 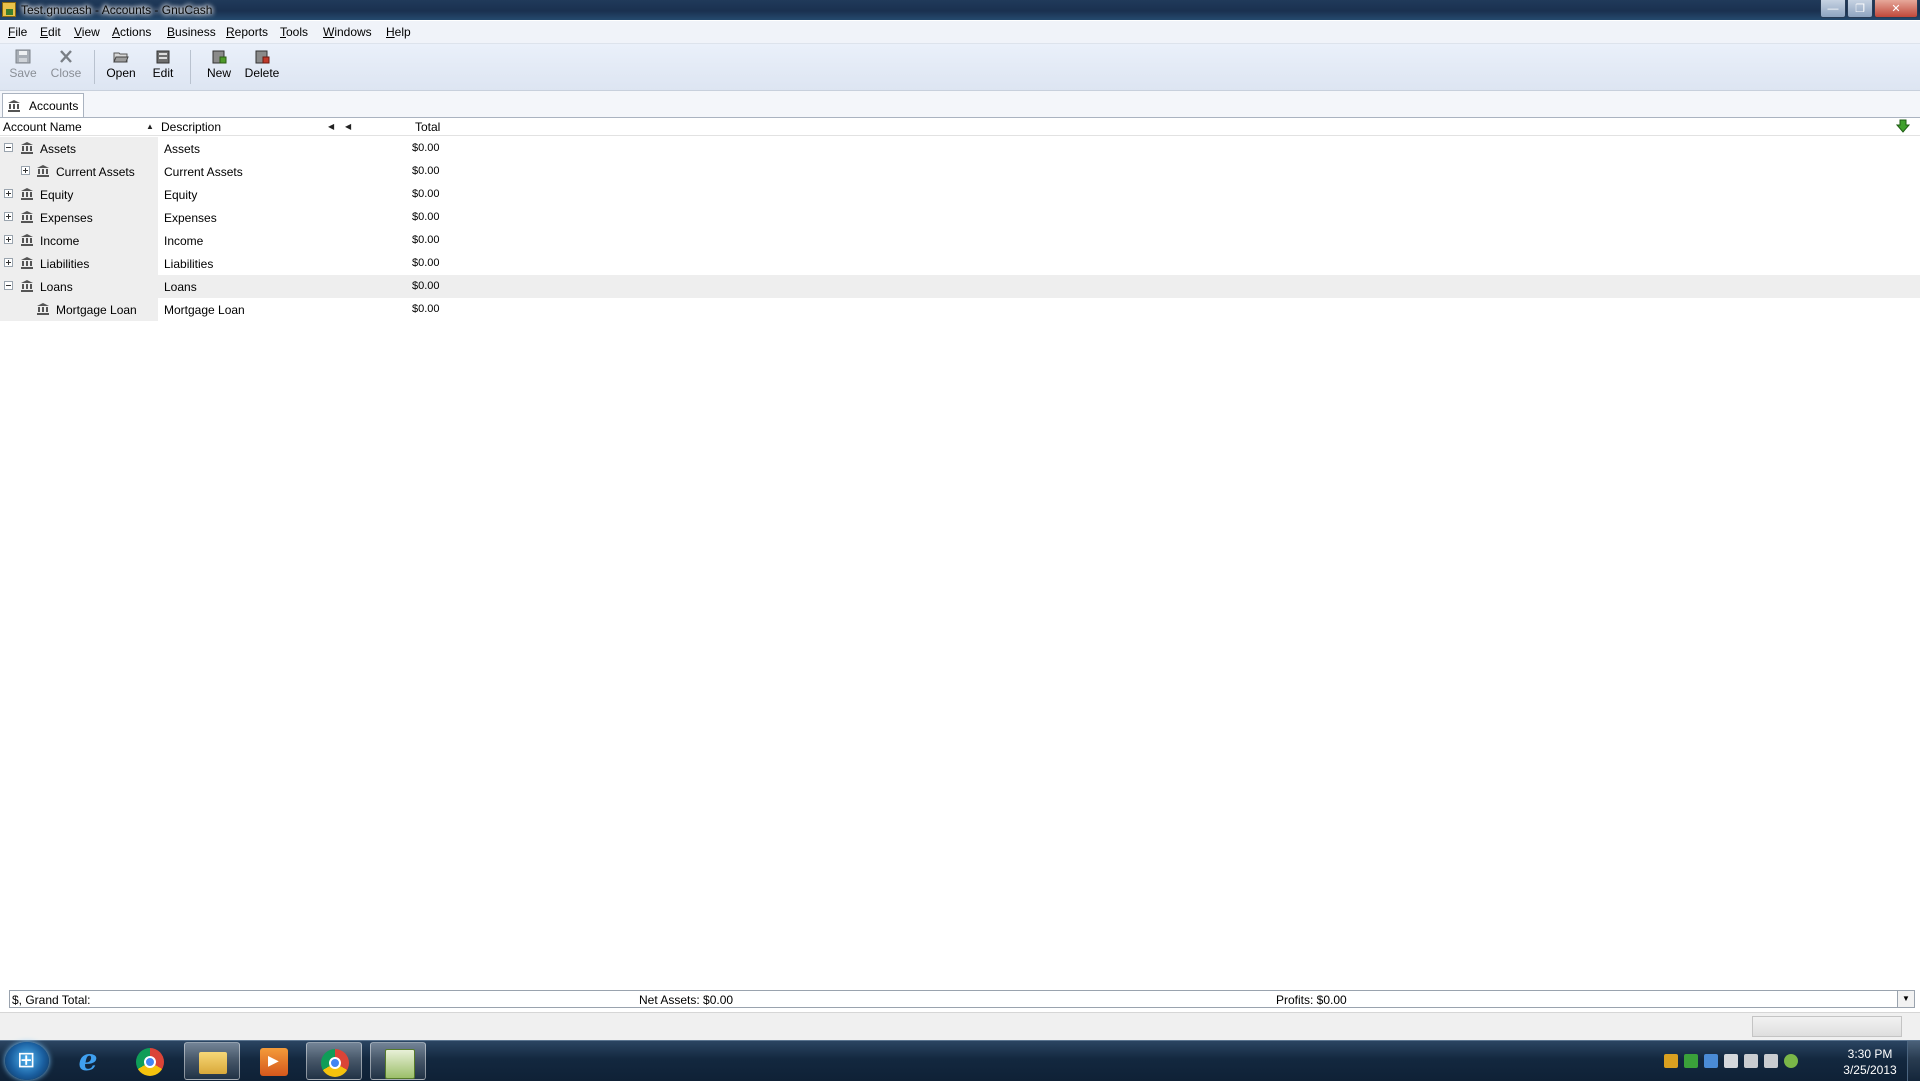 What do you see at coordinates (1870, 1062) in the screenshot?
I see `clock: 3:30 PM 3/25/2013` at bounding box center [1870, 1062].